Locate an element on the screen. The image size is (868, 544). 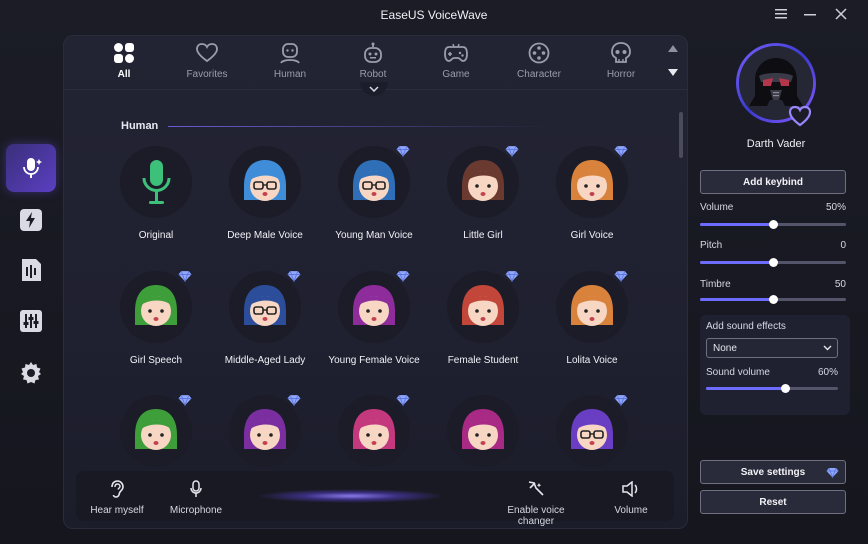
sidebar-mixer is located at coordinates (31, 321).